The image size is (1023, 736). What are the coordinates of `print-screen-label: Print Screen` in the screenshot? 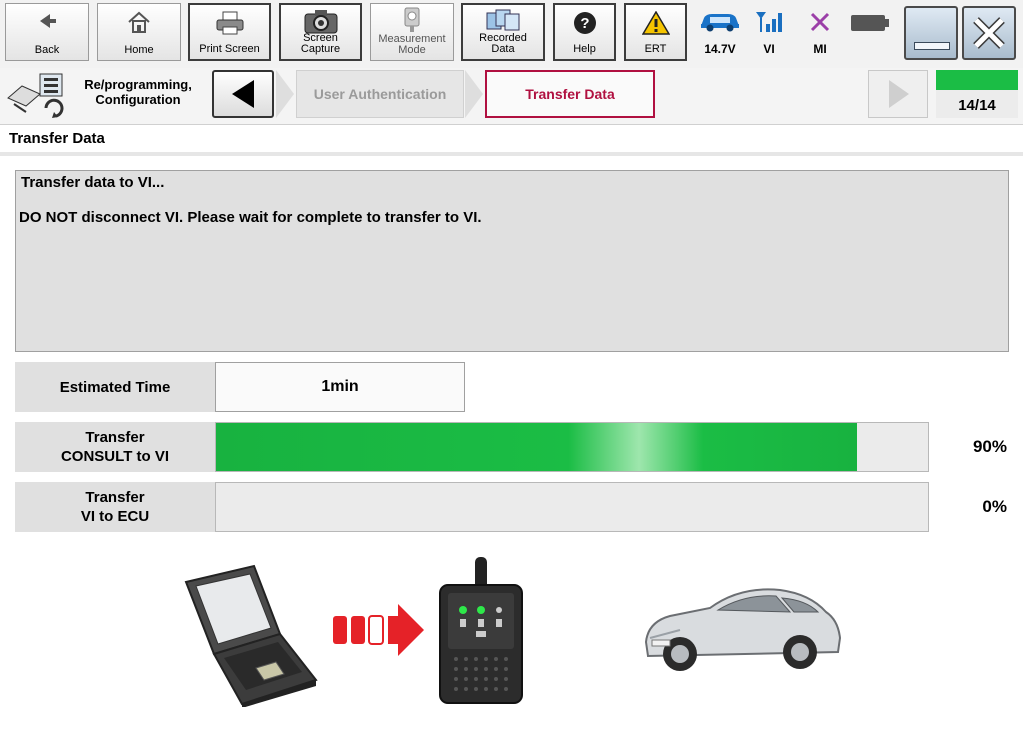 It's located at (229, 49).